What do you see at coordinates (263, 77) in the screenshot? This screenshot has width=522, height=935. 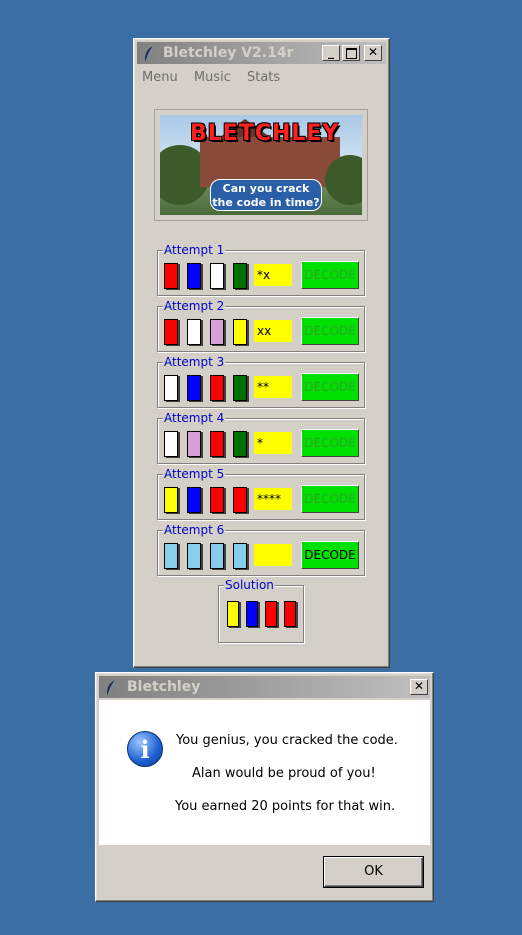 I see `menu-item-stats: Stats` at bounding box center [263, 77].